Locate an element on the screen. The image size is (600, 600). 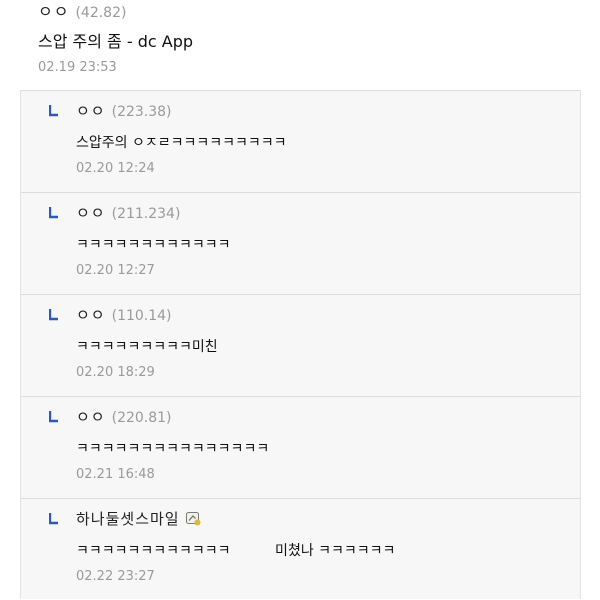
reply-author: ㅇㅇ (220.81) is located at coordinates (124, 417).